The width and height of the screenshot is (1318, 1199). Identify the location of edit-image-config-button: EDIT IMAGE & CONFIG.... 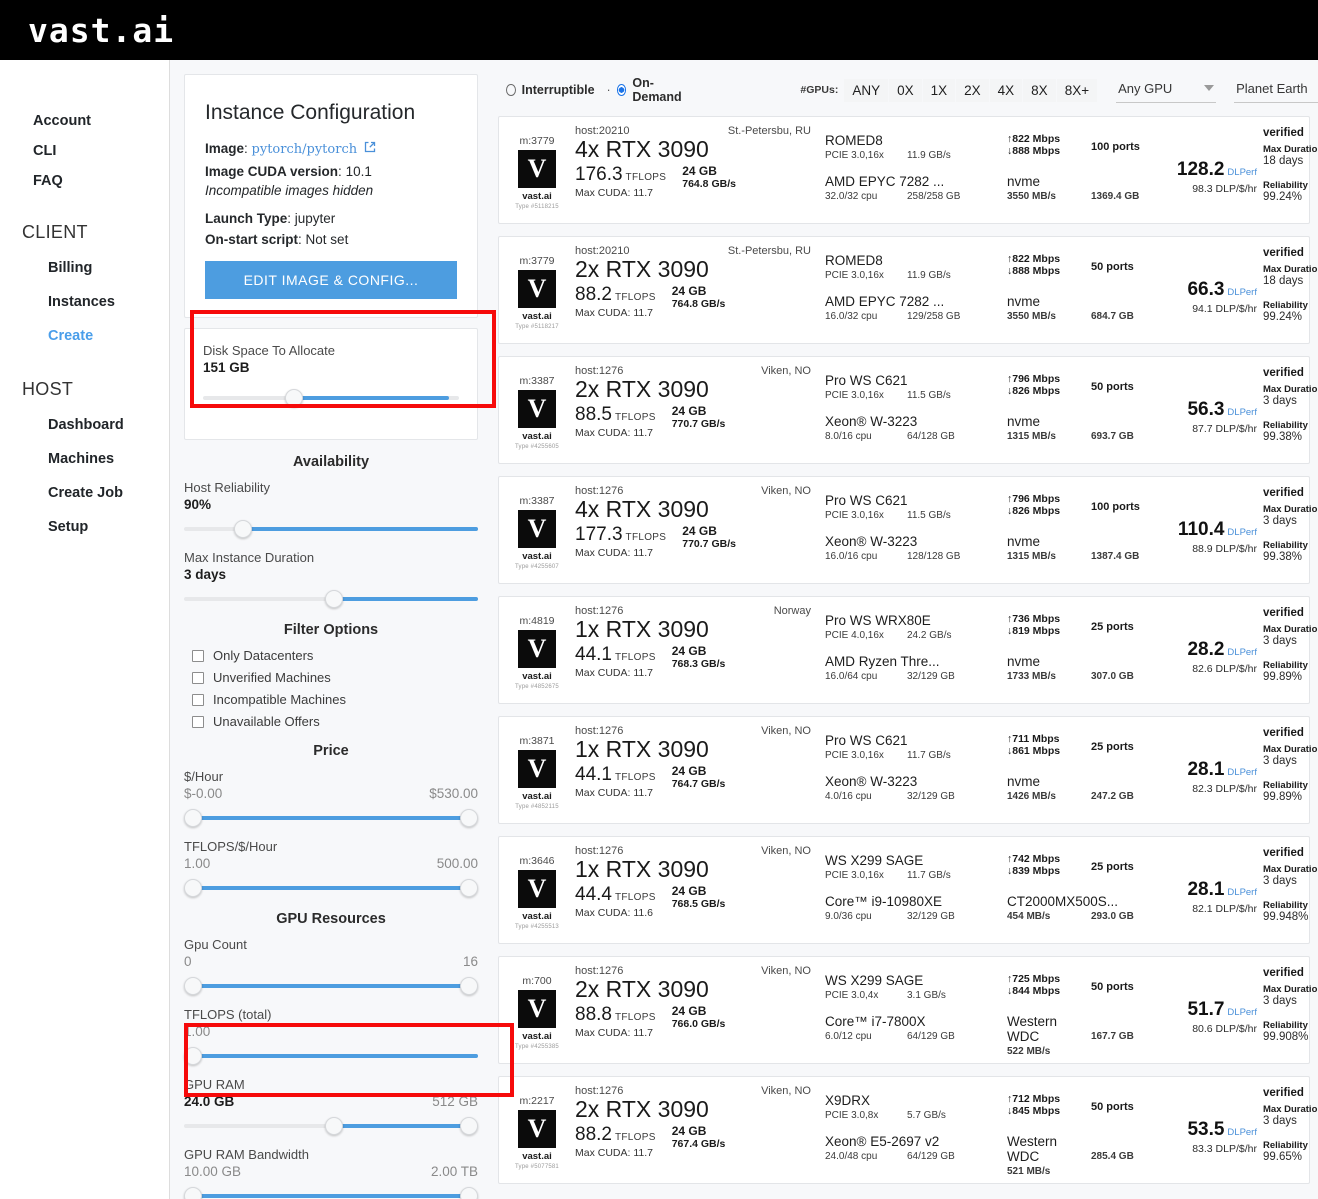
(331, 280).